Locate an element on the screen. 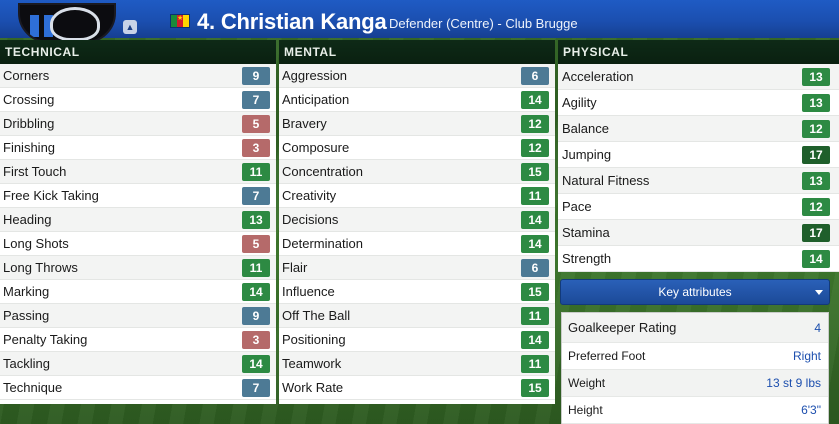 This screenshot has width=839, height=424. attribute-label: Anticipation is located at coordinates (316, 99).